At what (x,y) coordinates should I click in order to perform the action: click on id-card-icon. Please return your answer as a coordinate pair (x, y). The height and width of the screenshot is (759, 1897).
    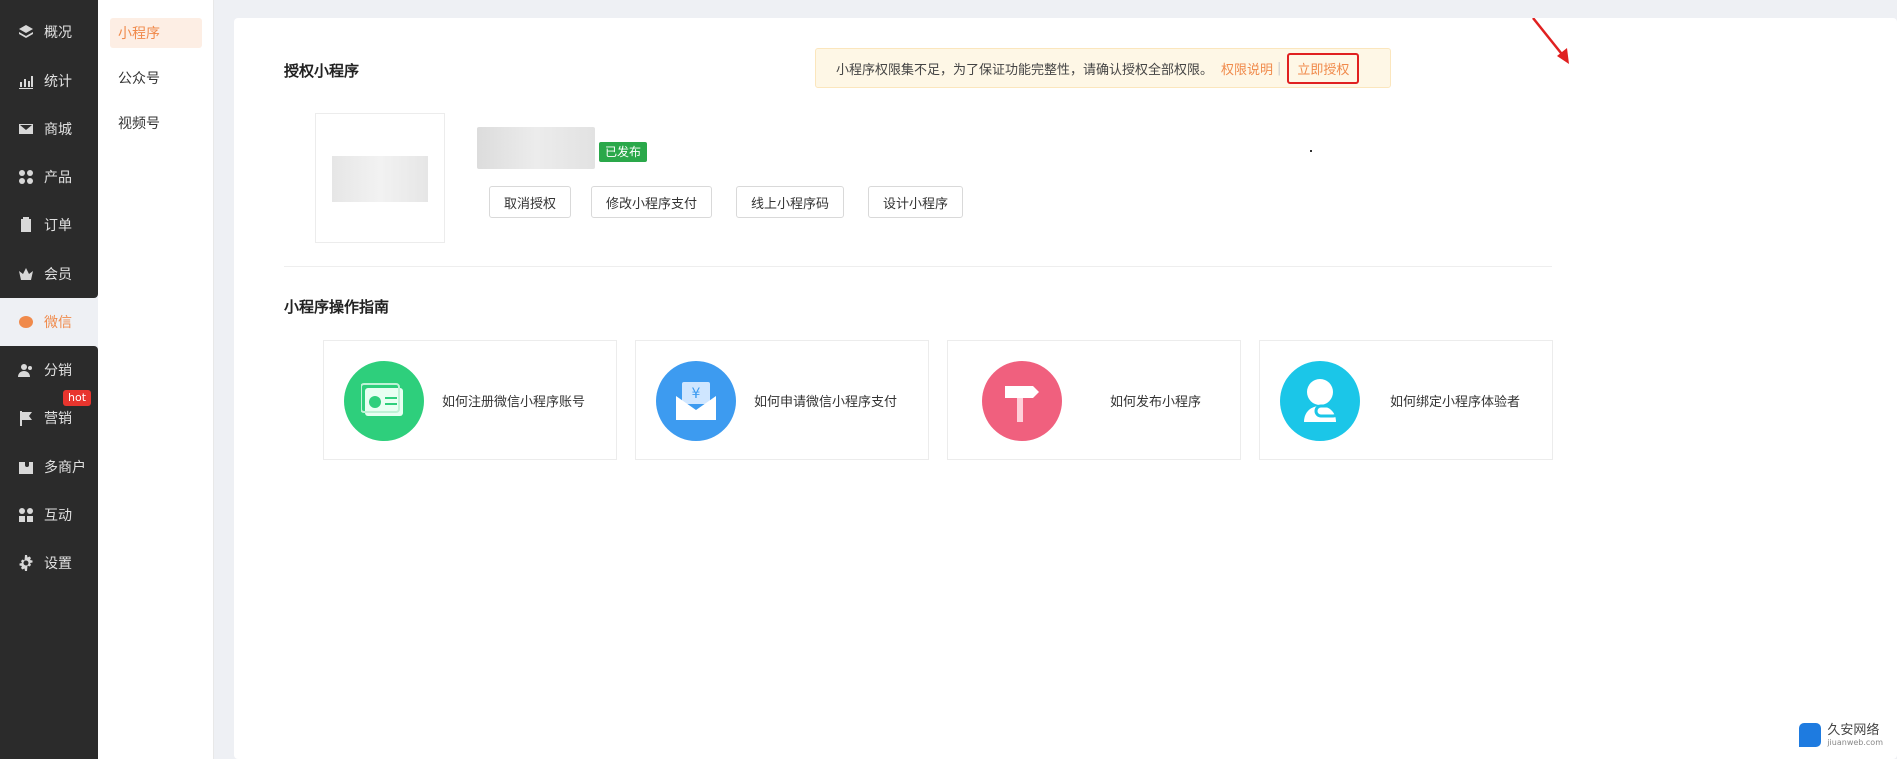
    Looking at the image, I should click on (384, 401).